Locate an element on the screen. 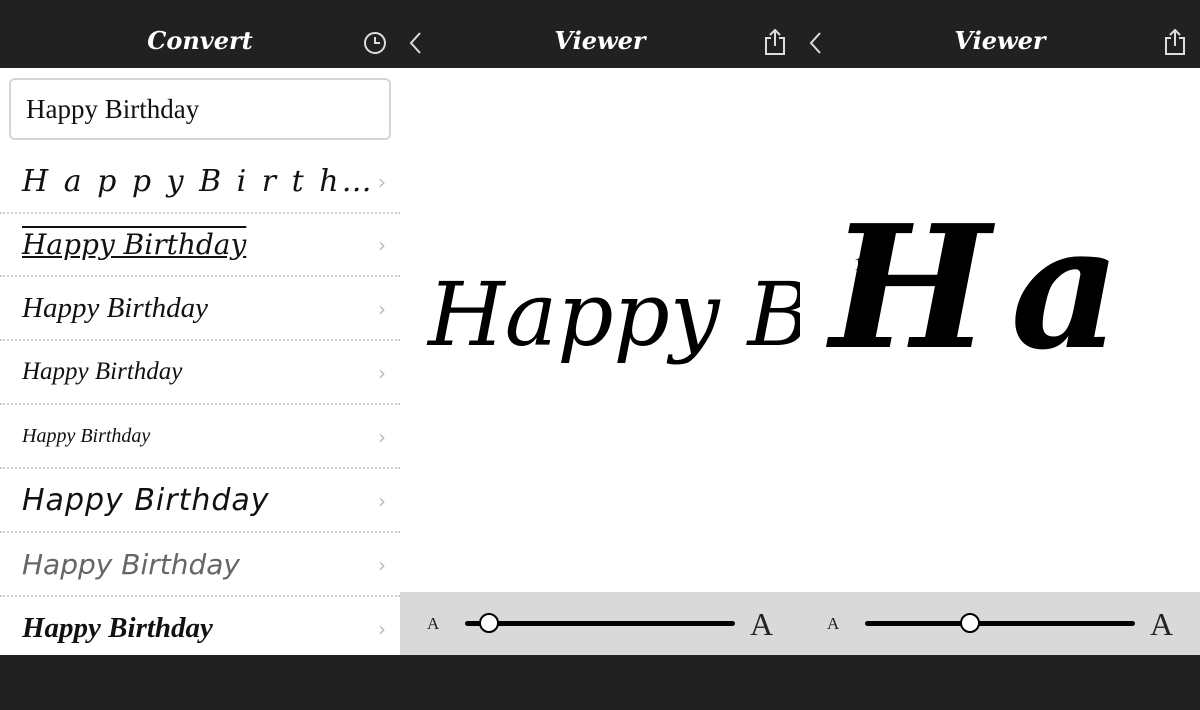  stroke-number: 1 is located at coordinates (858, 264).